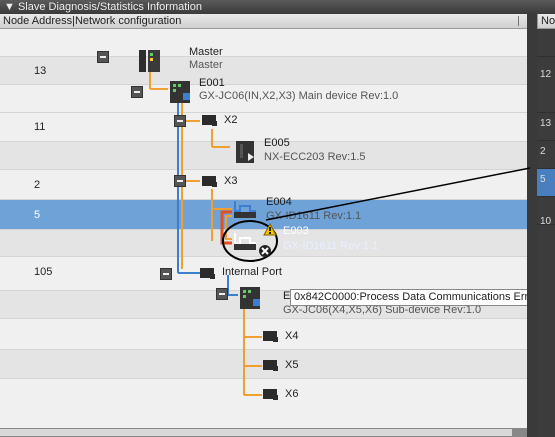 The image size is (555, 437). Describe the element at coordinates (546, 155) in the screenshot. I see `right-cell: 2` at that location.